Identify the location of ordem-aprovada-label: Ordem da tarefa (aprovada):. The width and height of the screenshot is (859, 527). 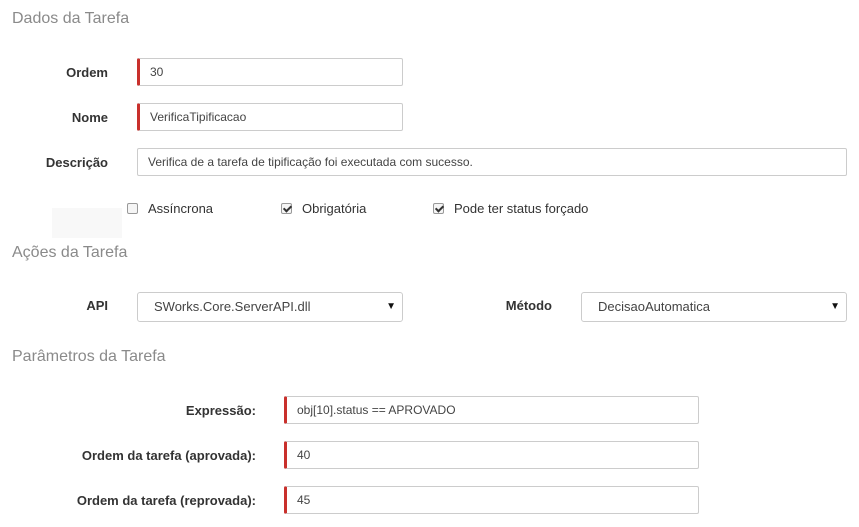
(168, 455).